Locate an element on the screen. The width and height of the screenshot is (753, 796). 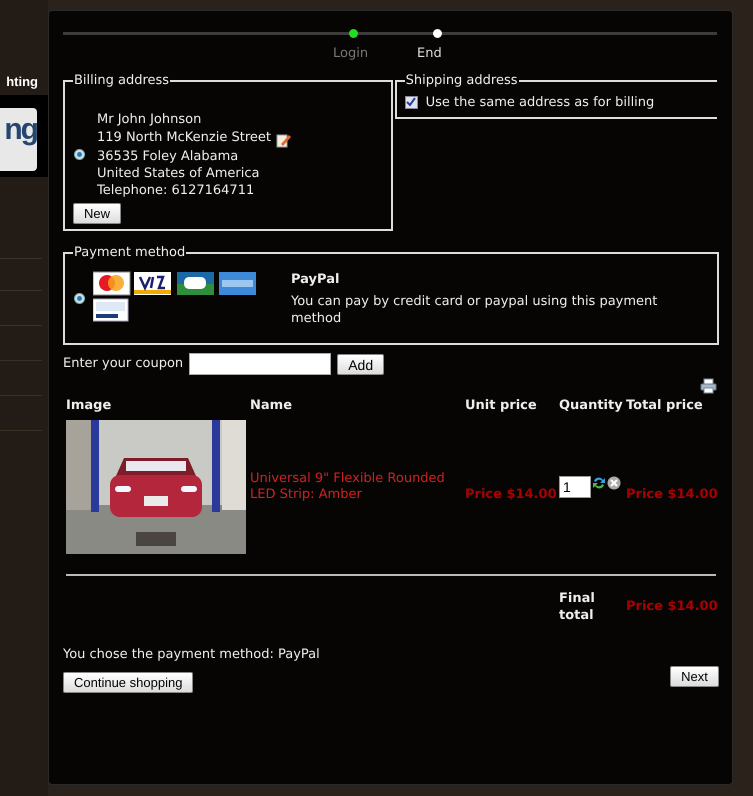
column-header: Unit price is located at coordinates (501, 406).